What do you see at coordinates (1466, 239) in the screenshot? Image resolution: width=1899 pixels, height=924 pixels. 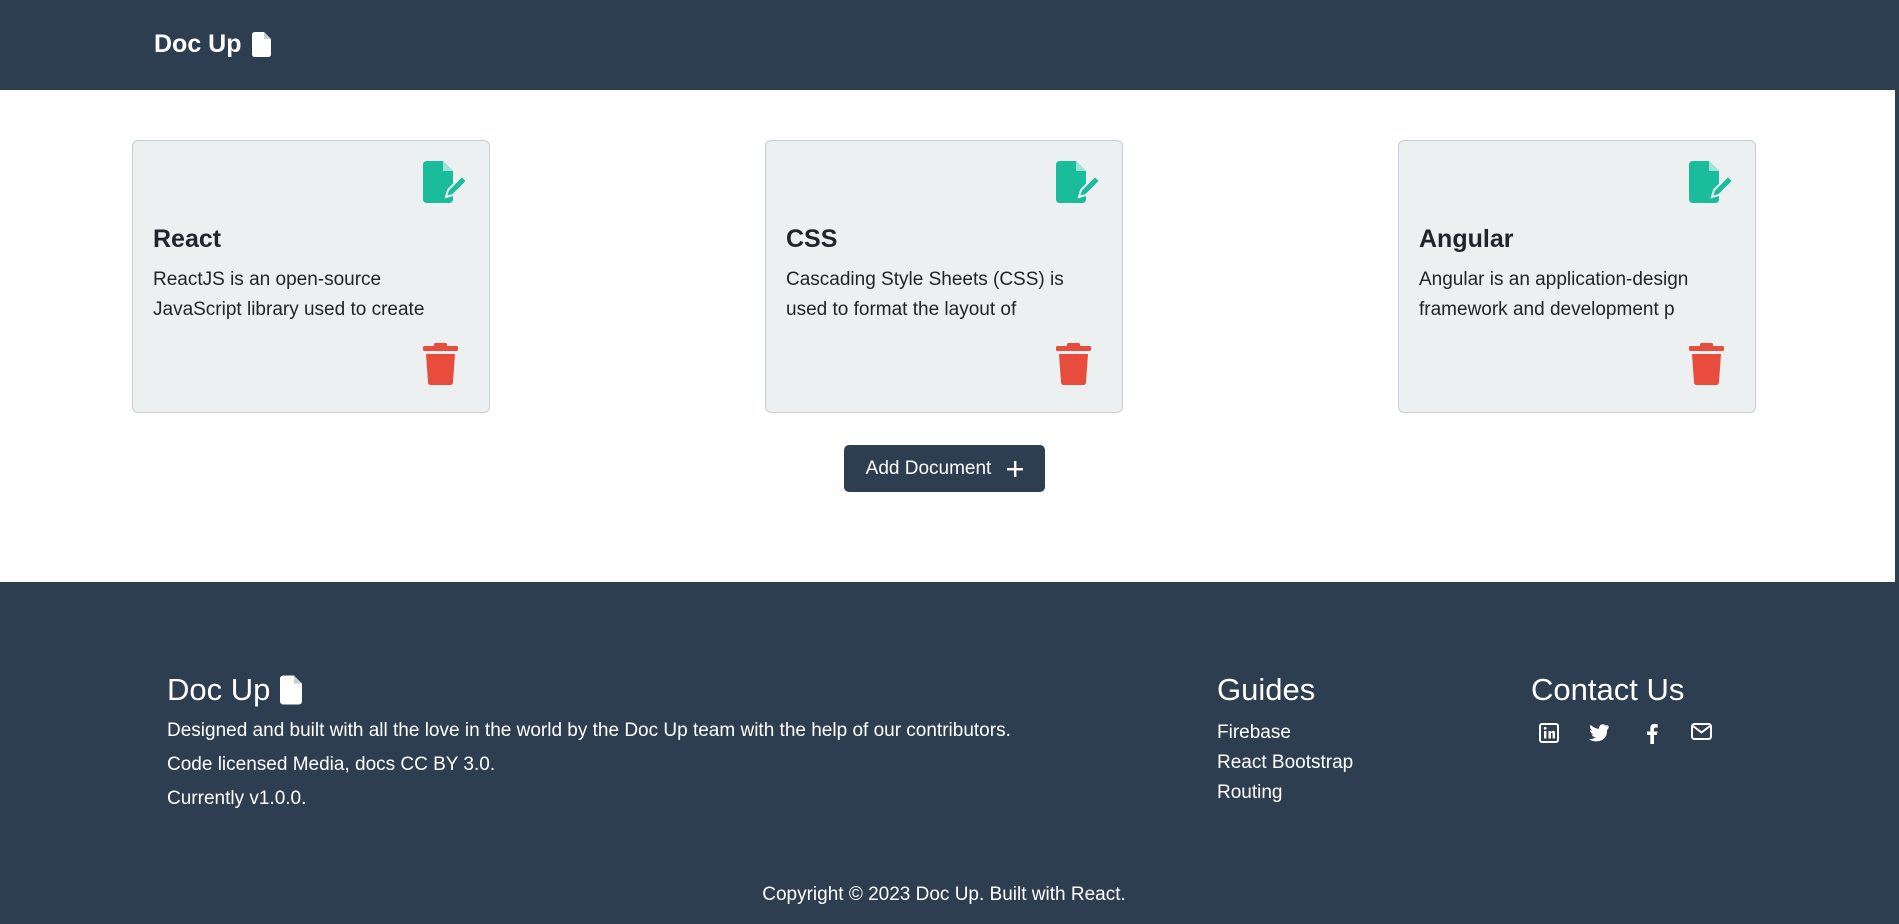 I see `document-title: Angular` at bounding box center [1466, 239].